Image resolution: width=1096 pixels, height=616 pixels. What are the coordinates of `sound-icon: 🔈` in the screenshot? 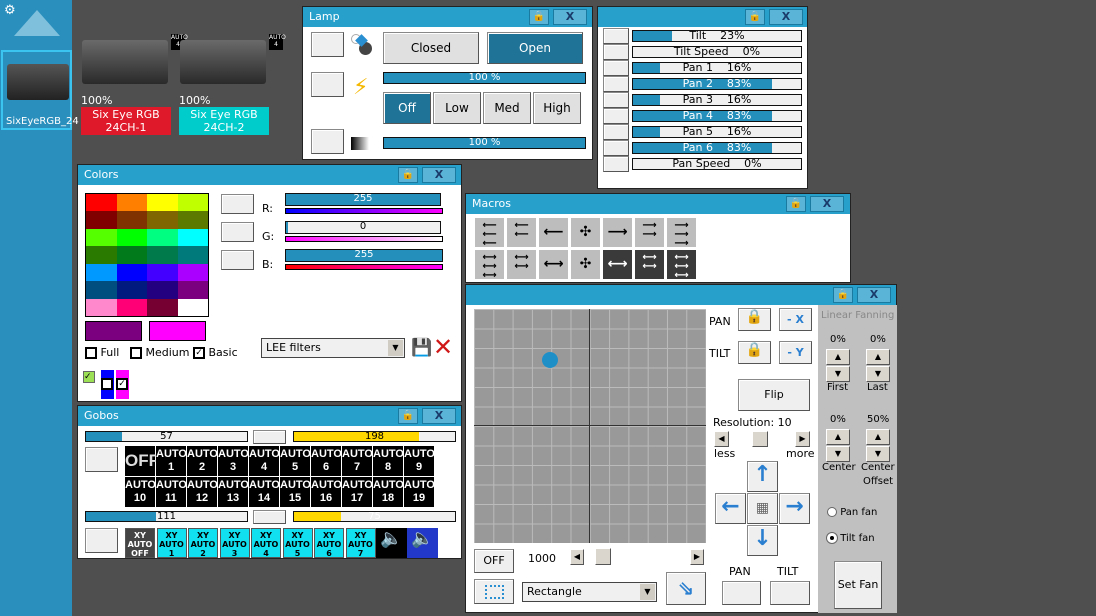 It's located at (391, 543).